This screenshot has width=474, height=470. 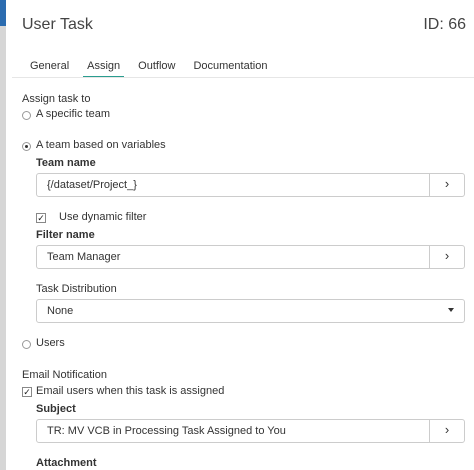 I want to click on tab-outflow: Outflow, so click(x=156, y=68).